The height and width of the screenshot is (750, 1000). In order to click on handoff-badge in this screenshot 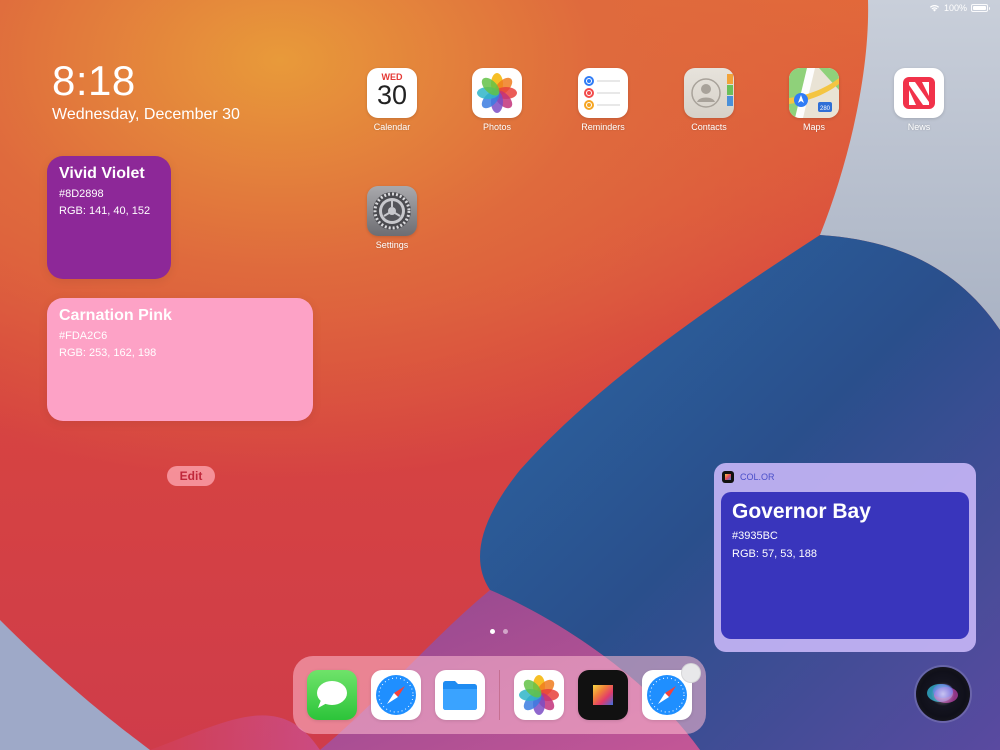, I will do `click(691, 673)`.